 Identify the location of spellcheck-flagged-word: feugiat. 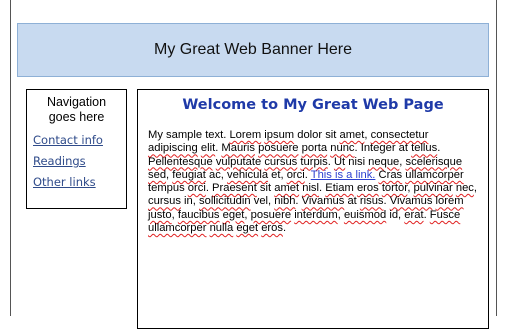
(189, 174).